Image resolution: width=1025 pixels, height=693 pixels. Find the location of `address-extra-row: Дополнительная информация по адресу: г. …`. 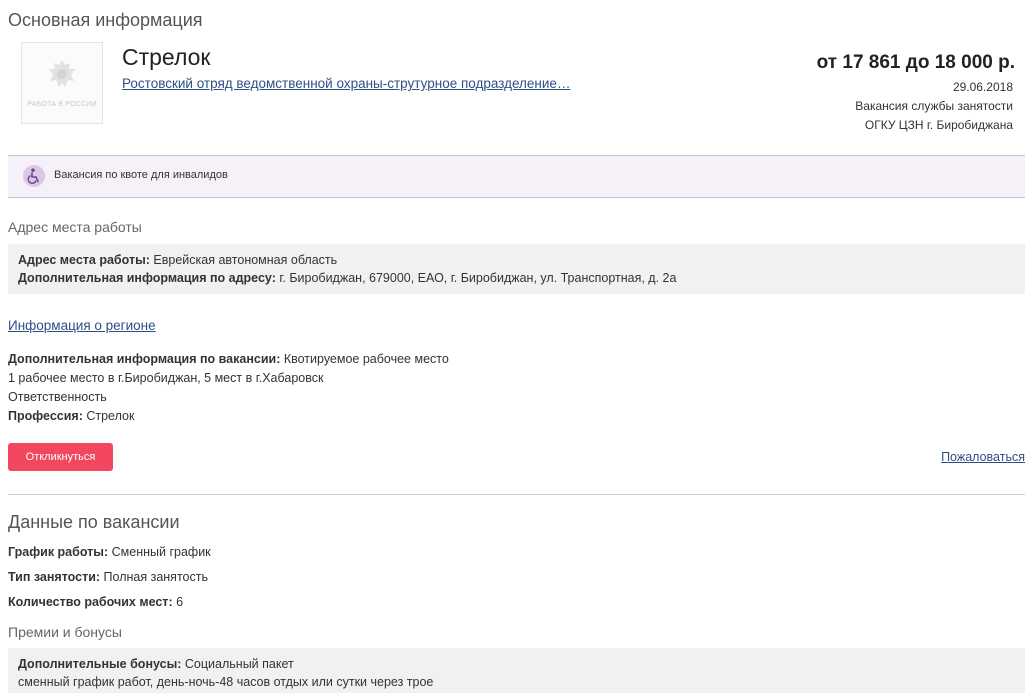

address-extra-row: Дополнительная информация по адресу: г. … is located at coordinates (516, 278).